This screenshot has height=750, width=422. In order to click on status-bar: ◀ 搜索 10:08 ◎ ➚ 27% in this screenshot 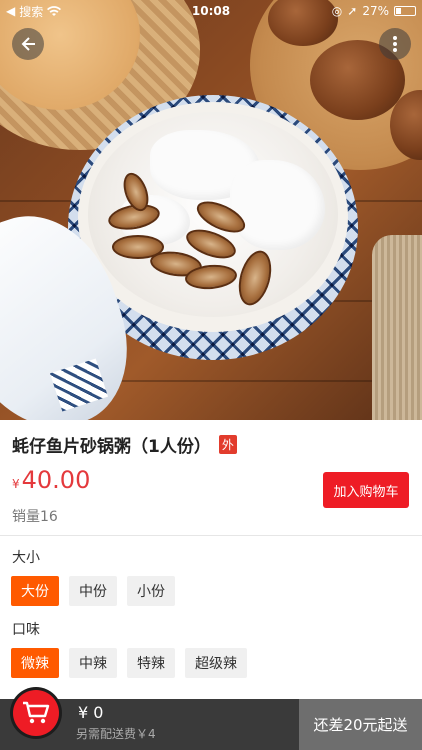, I will do `click(211, 11)`.